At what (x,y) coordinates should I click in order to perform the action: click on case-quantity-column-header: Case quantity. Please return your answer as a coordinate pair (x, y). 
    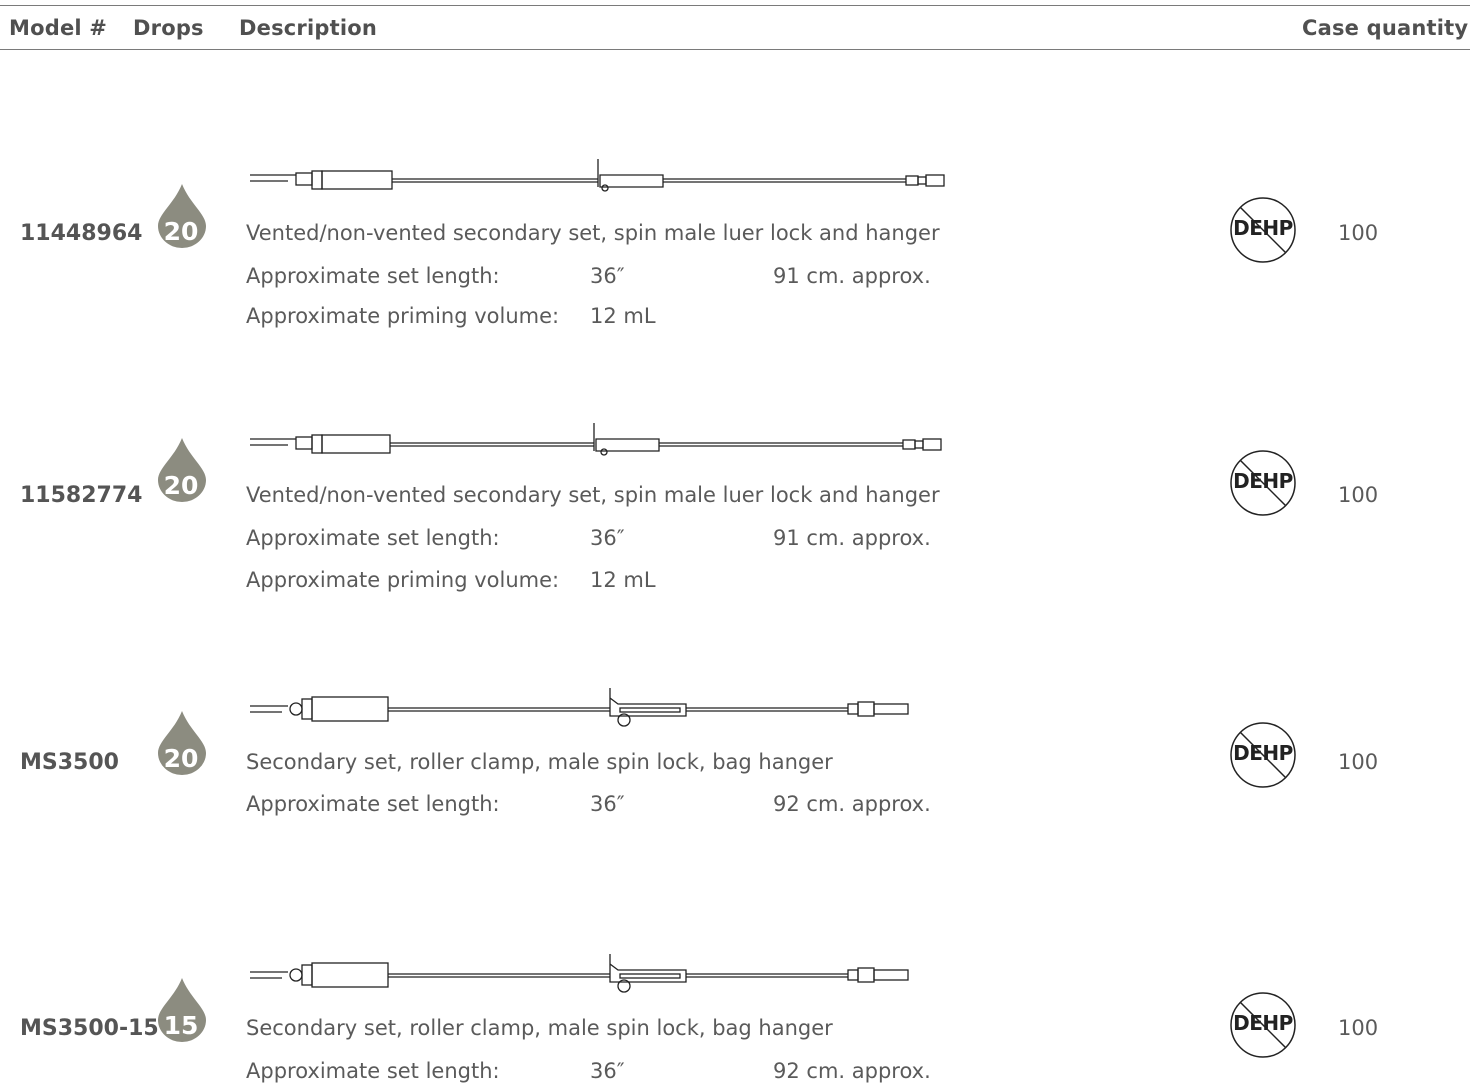
    Looking at the image, I should click on (1385, 28).